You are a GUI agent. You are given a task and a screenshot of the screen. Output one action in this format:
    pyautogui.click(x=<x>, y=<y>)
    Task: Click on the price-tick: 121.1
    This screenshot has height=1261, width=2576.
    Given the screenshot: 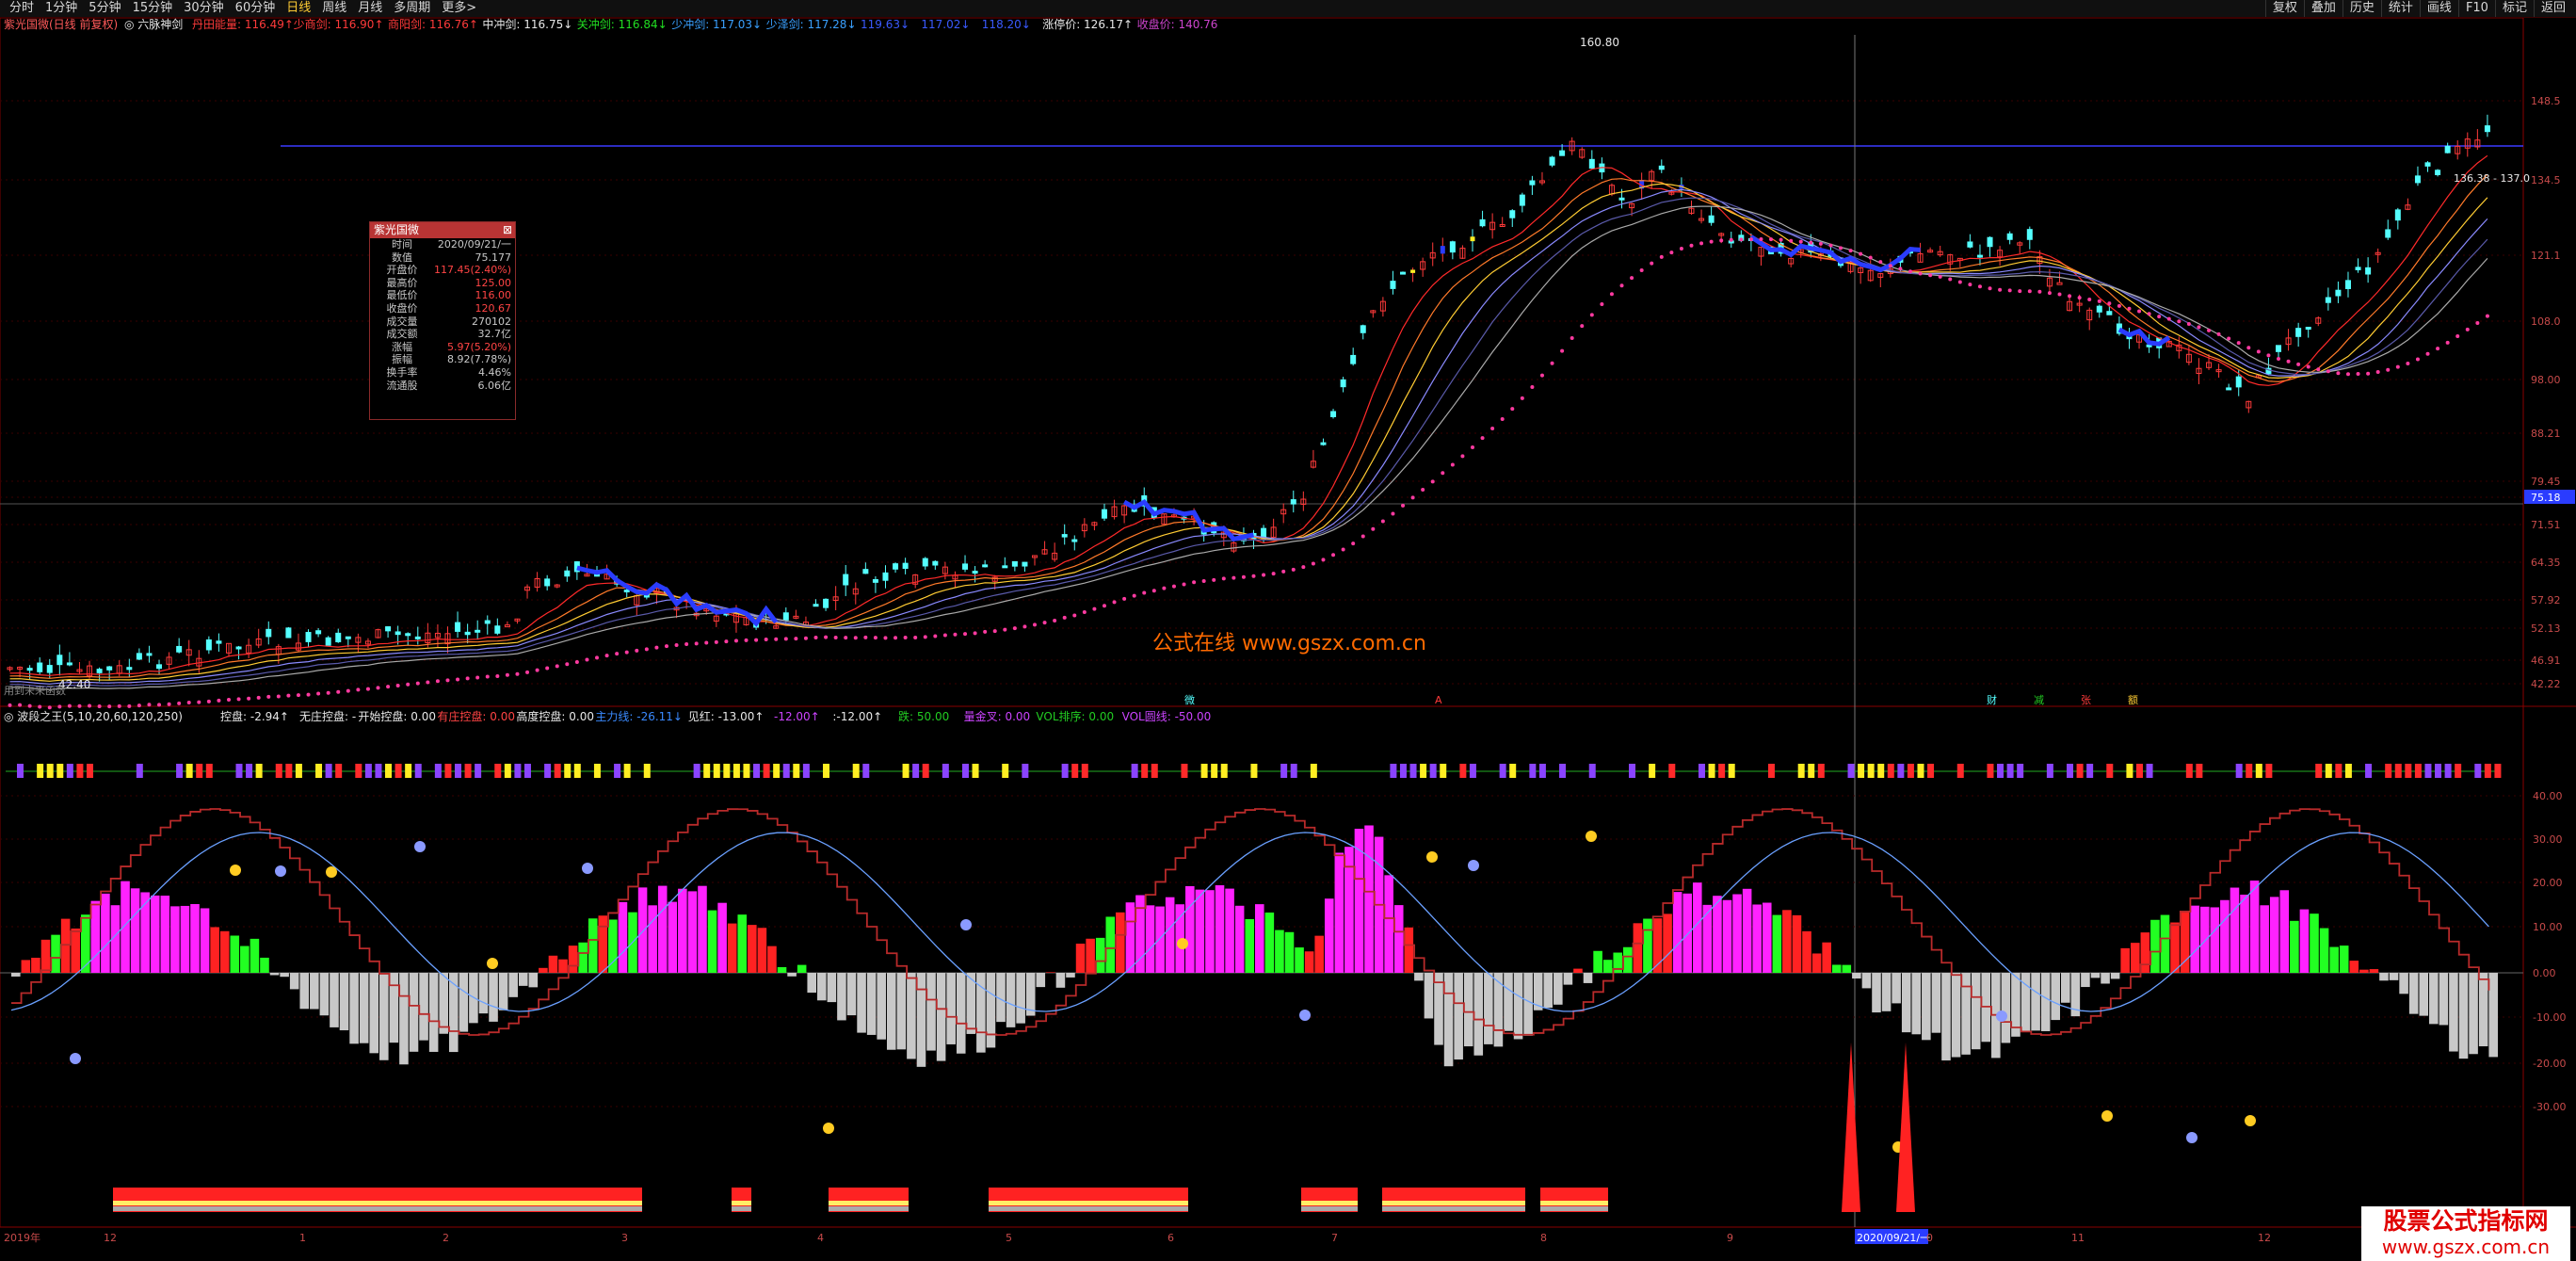 What is the action you would take?
    pyautogui.click(x=2546, y=256)
    